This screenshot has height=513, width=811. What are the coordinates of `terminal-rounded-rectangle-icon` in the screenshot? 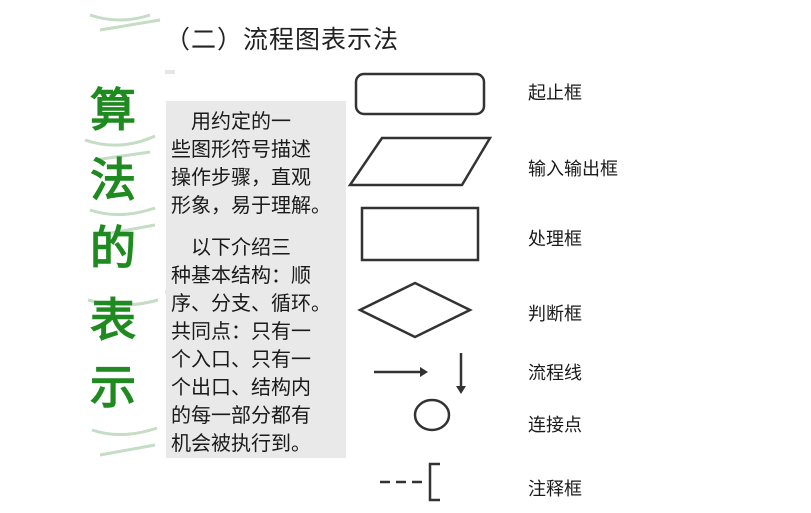 It's located at (420, 94).